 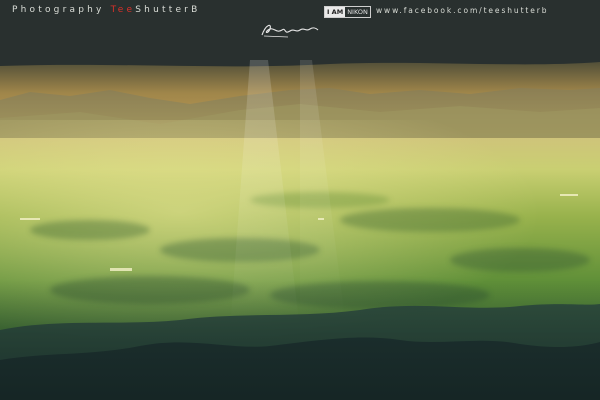 What do you see at coordinates (462, 10) in the screenshot?
I see `watermark-url: www.facebook.com/teeshutterb` at bounding box center [462, 10].